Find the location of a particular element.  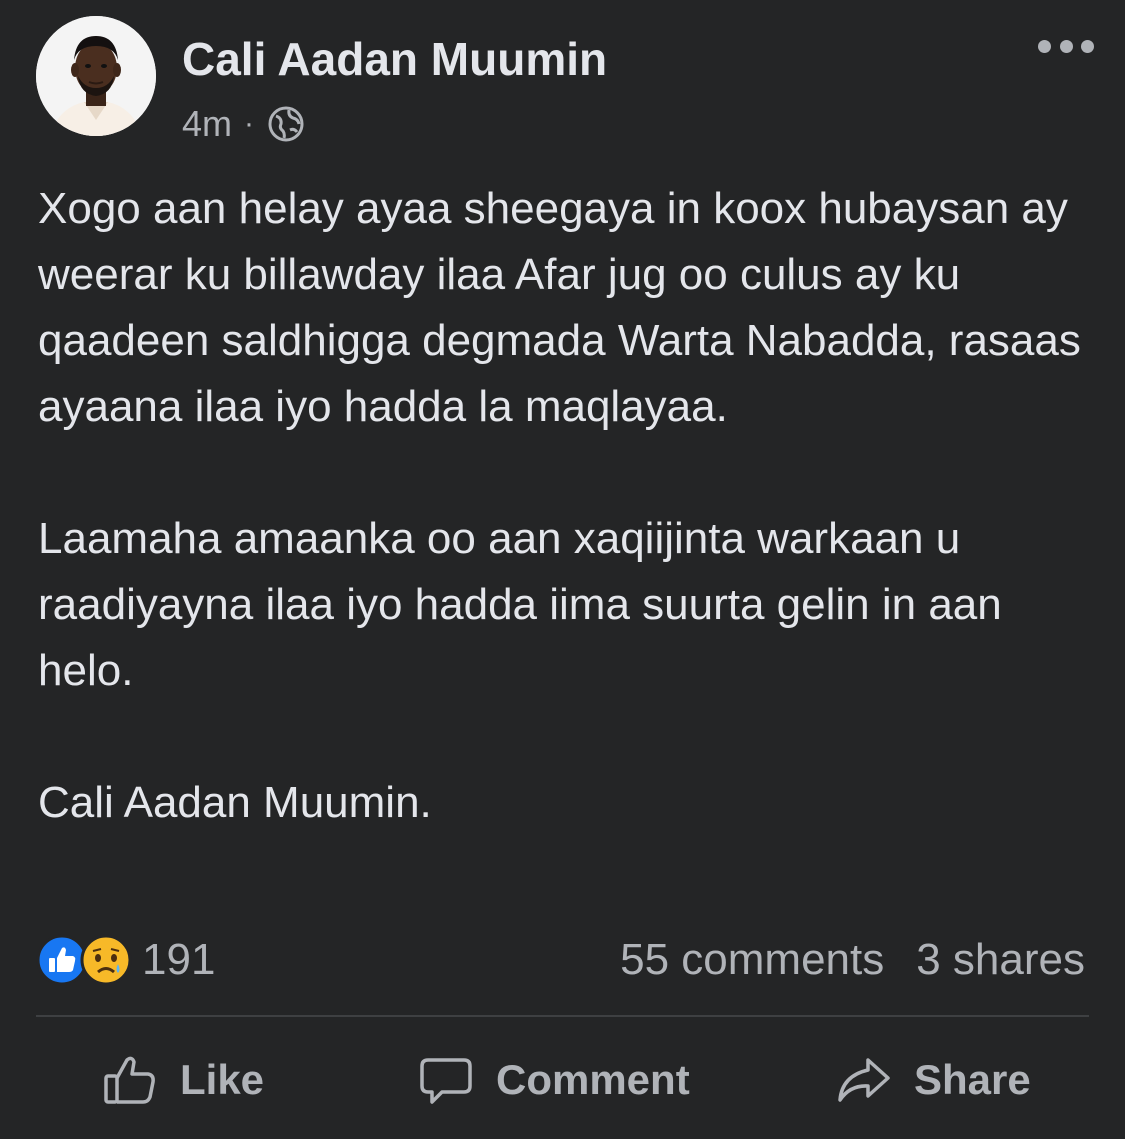

share-button: Share is located at coordinates (933, 1080).